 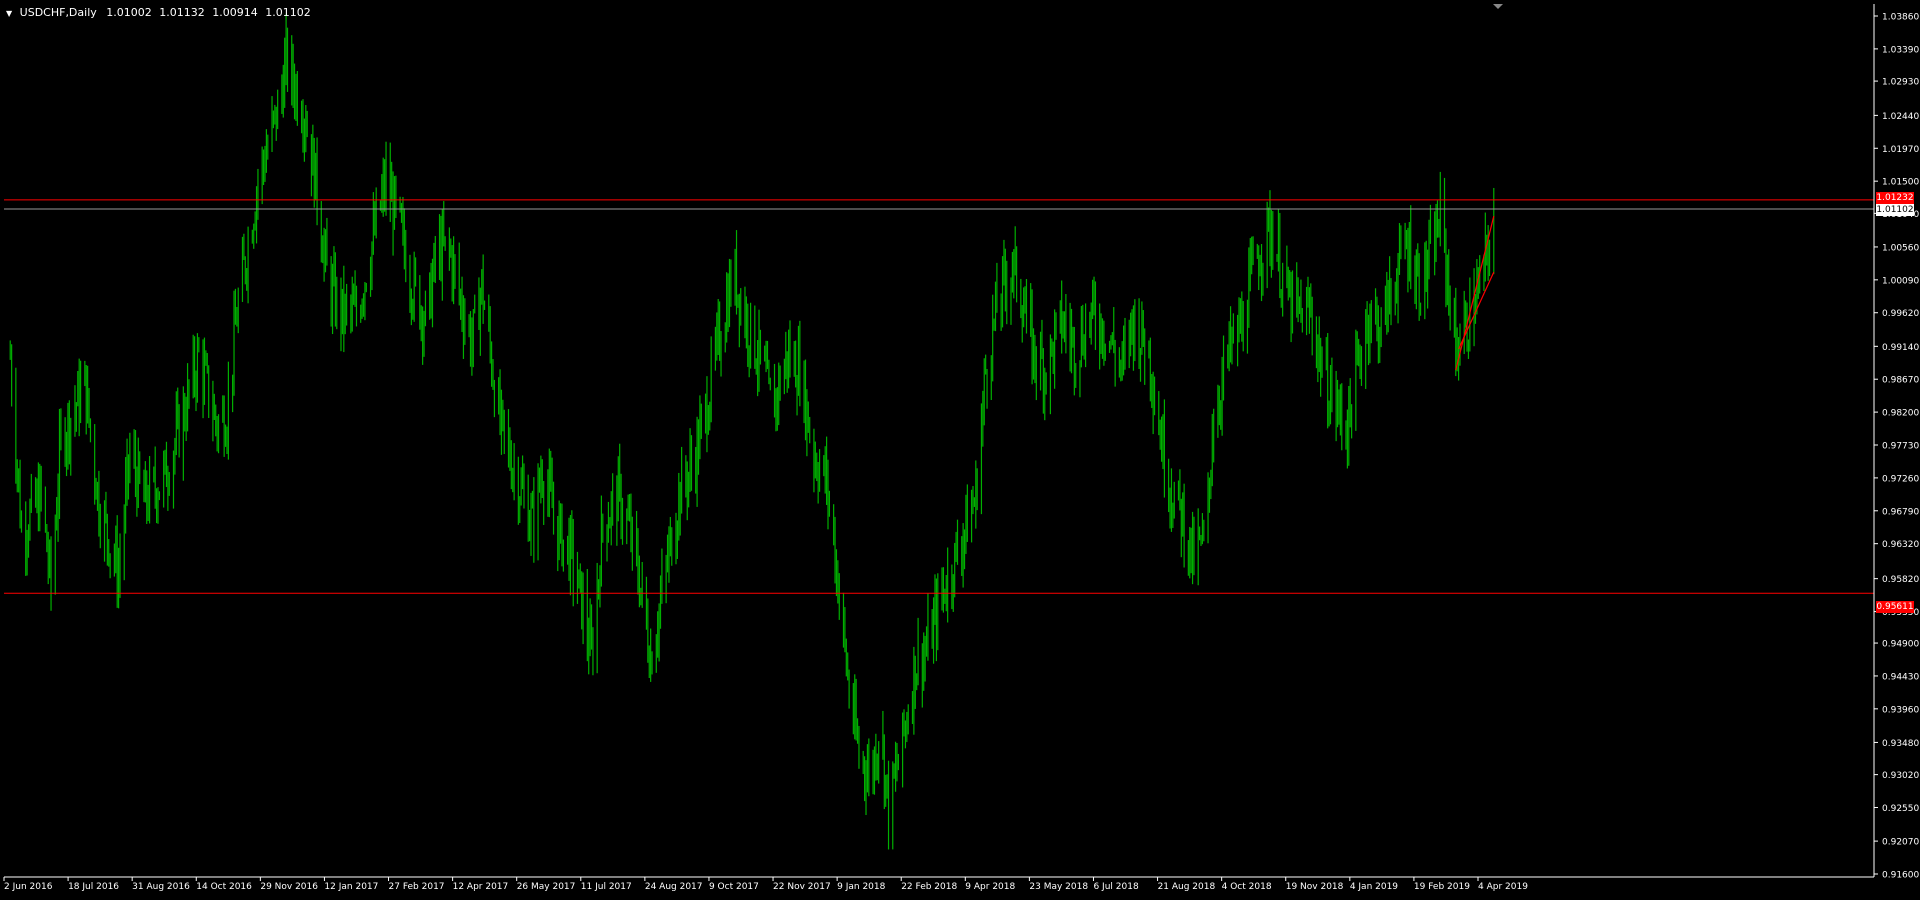 I want to click on y-tick-label: 0.99620, so click(x=1900, y=314).